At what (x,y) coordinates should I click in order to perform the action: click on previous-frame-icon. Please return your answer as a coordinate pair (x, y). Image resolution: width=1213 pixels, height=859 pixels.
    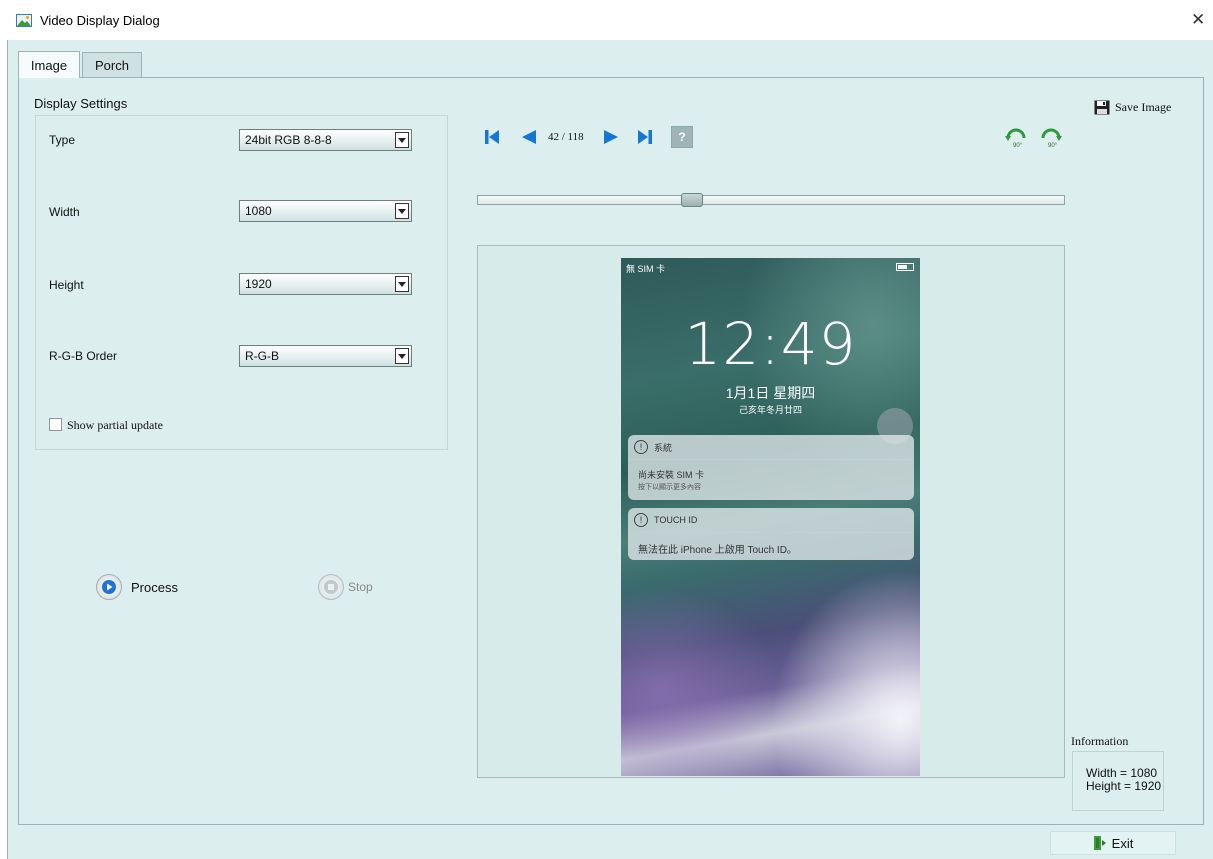
    Looking at the image, I should click on (528, 137).